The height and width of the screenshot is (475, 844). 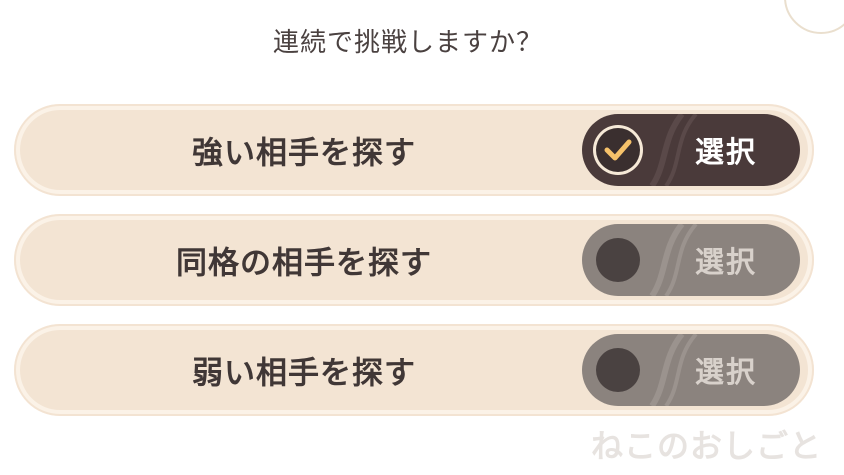 I want to click on option-label: 同格の相手を探す, so click(x=304, y=263).